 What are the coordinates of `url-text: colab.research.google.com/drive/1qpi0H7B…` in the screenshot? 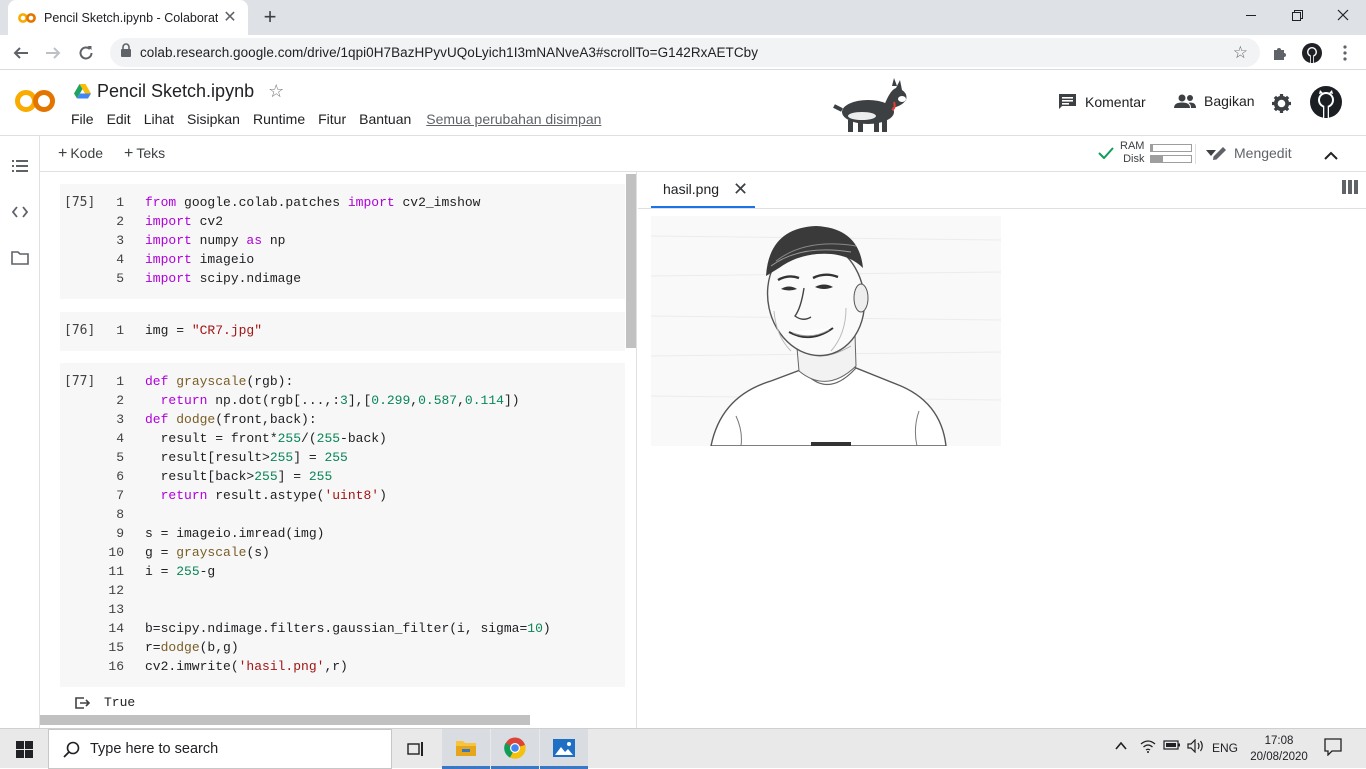 It's located at (449, 52).